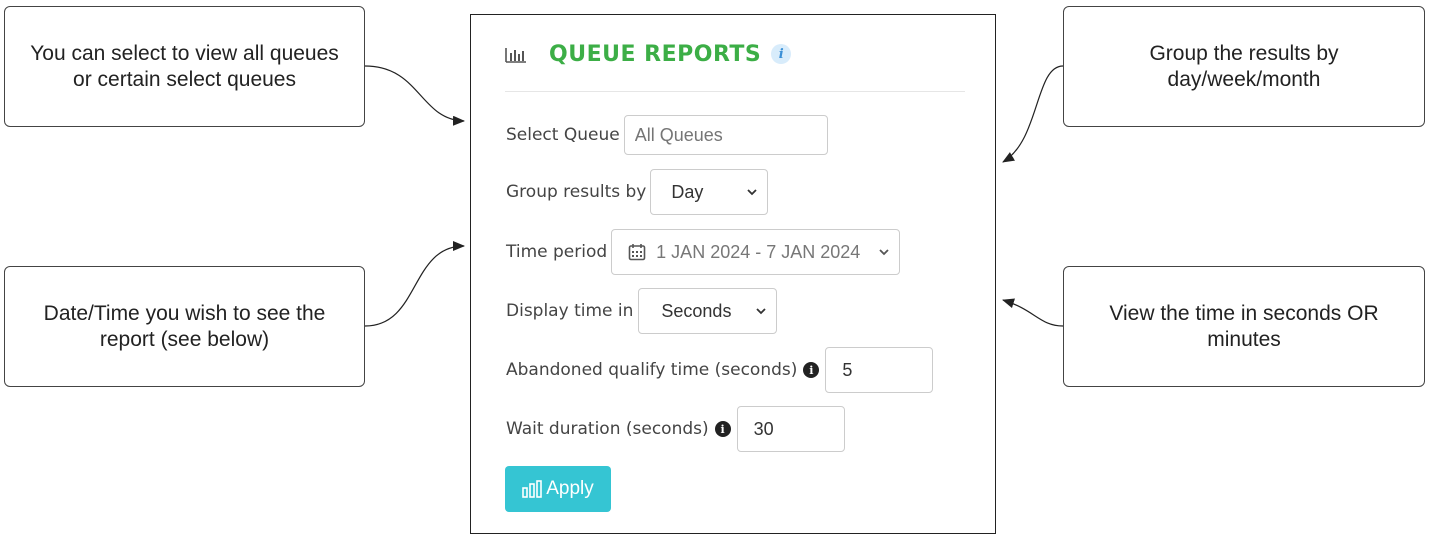  What do you see at coordinates (557, 252) in the screenshot?
I see `time-period-label: Time period` at bounding box center [557, 252].